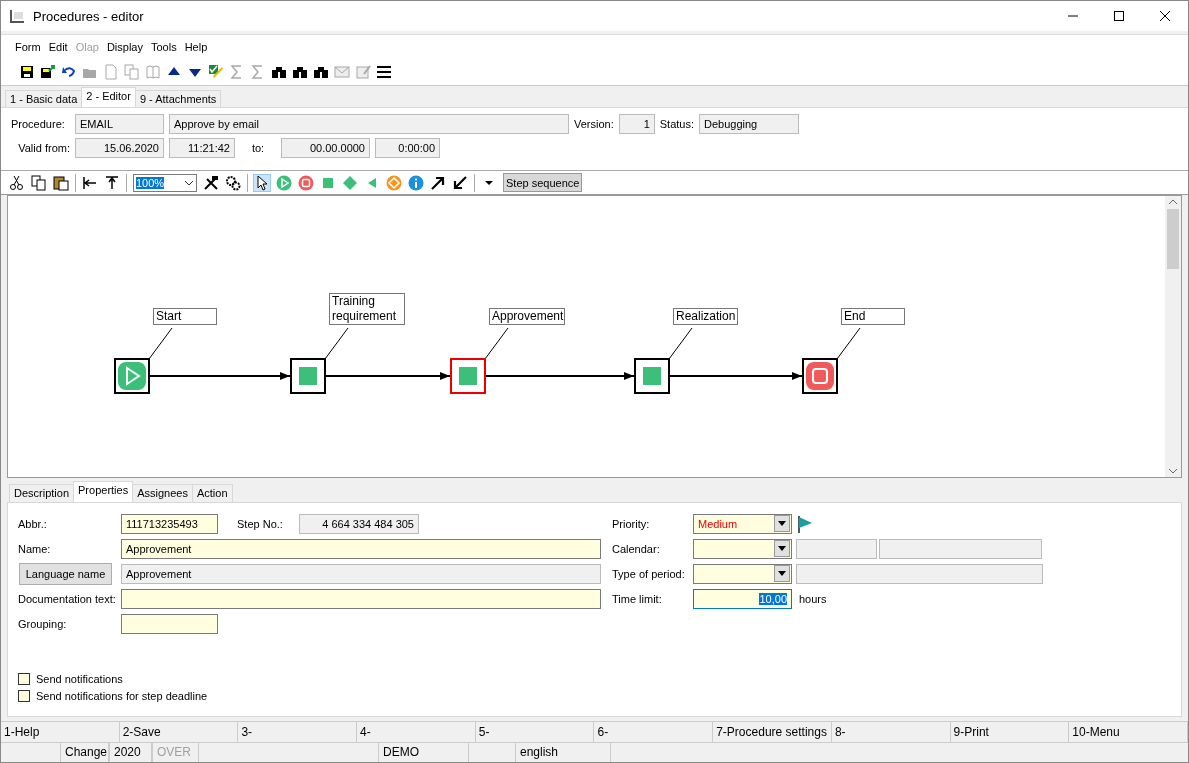 The width and height of the screenshot is (1189, 763). Describe the element at coordinates (79, 678) in the screenshot. I see `checkbox-label: Send notifications` at that location.